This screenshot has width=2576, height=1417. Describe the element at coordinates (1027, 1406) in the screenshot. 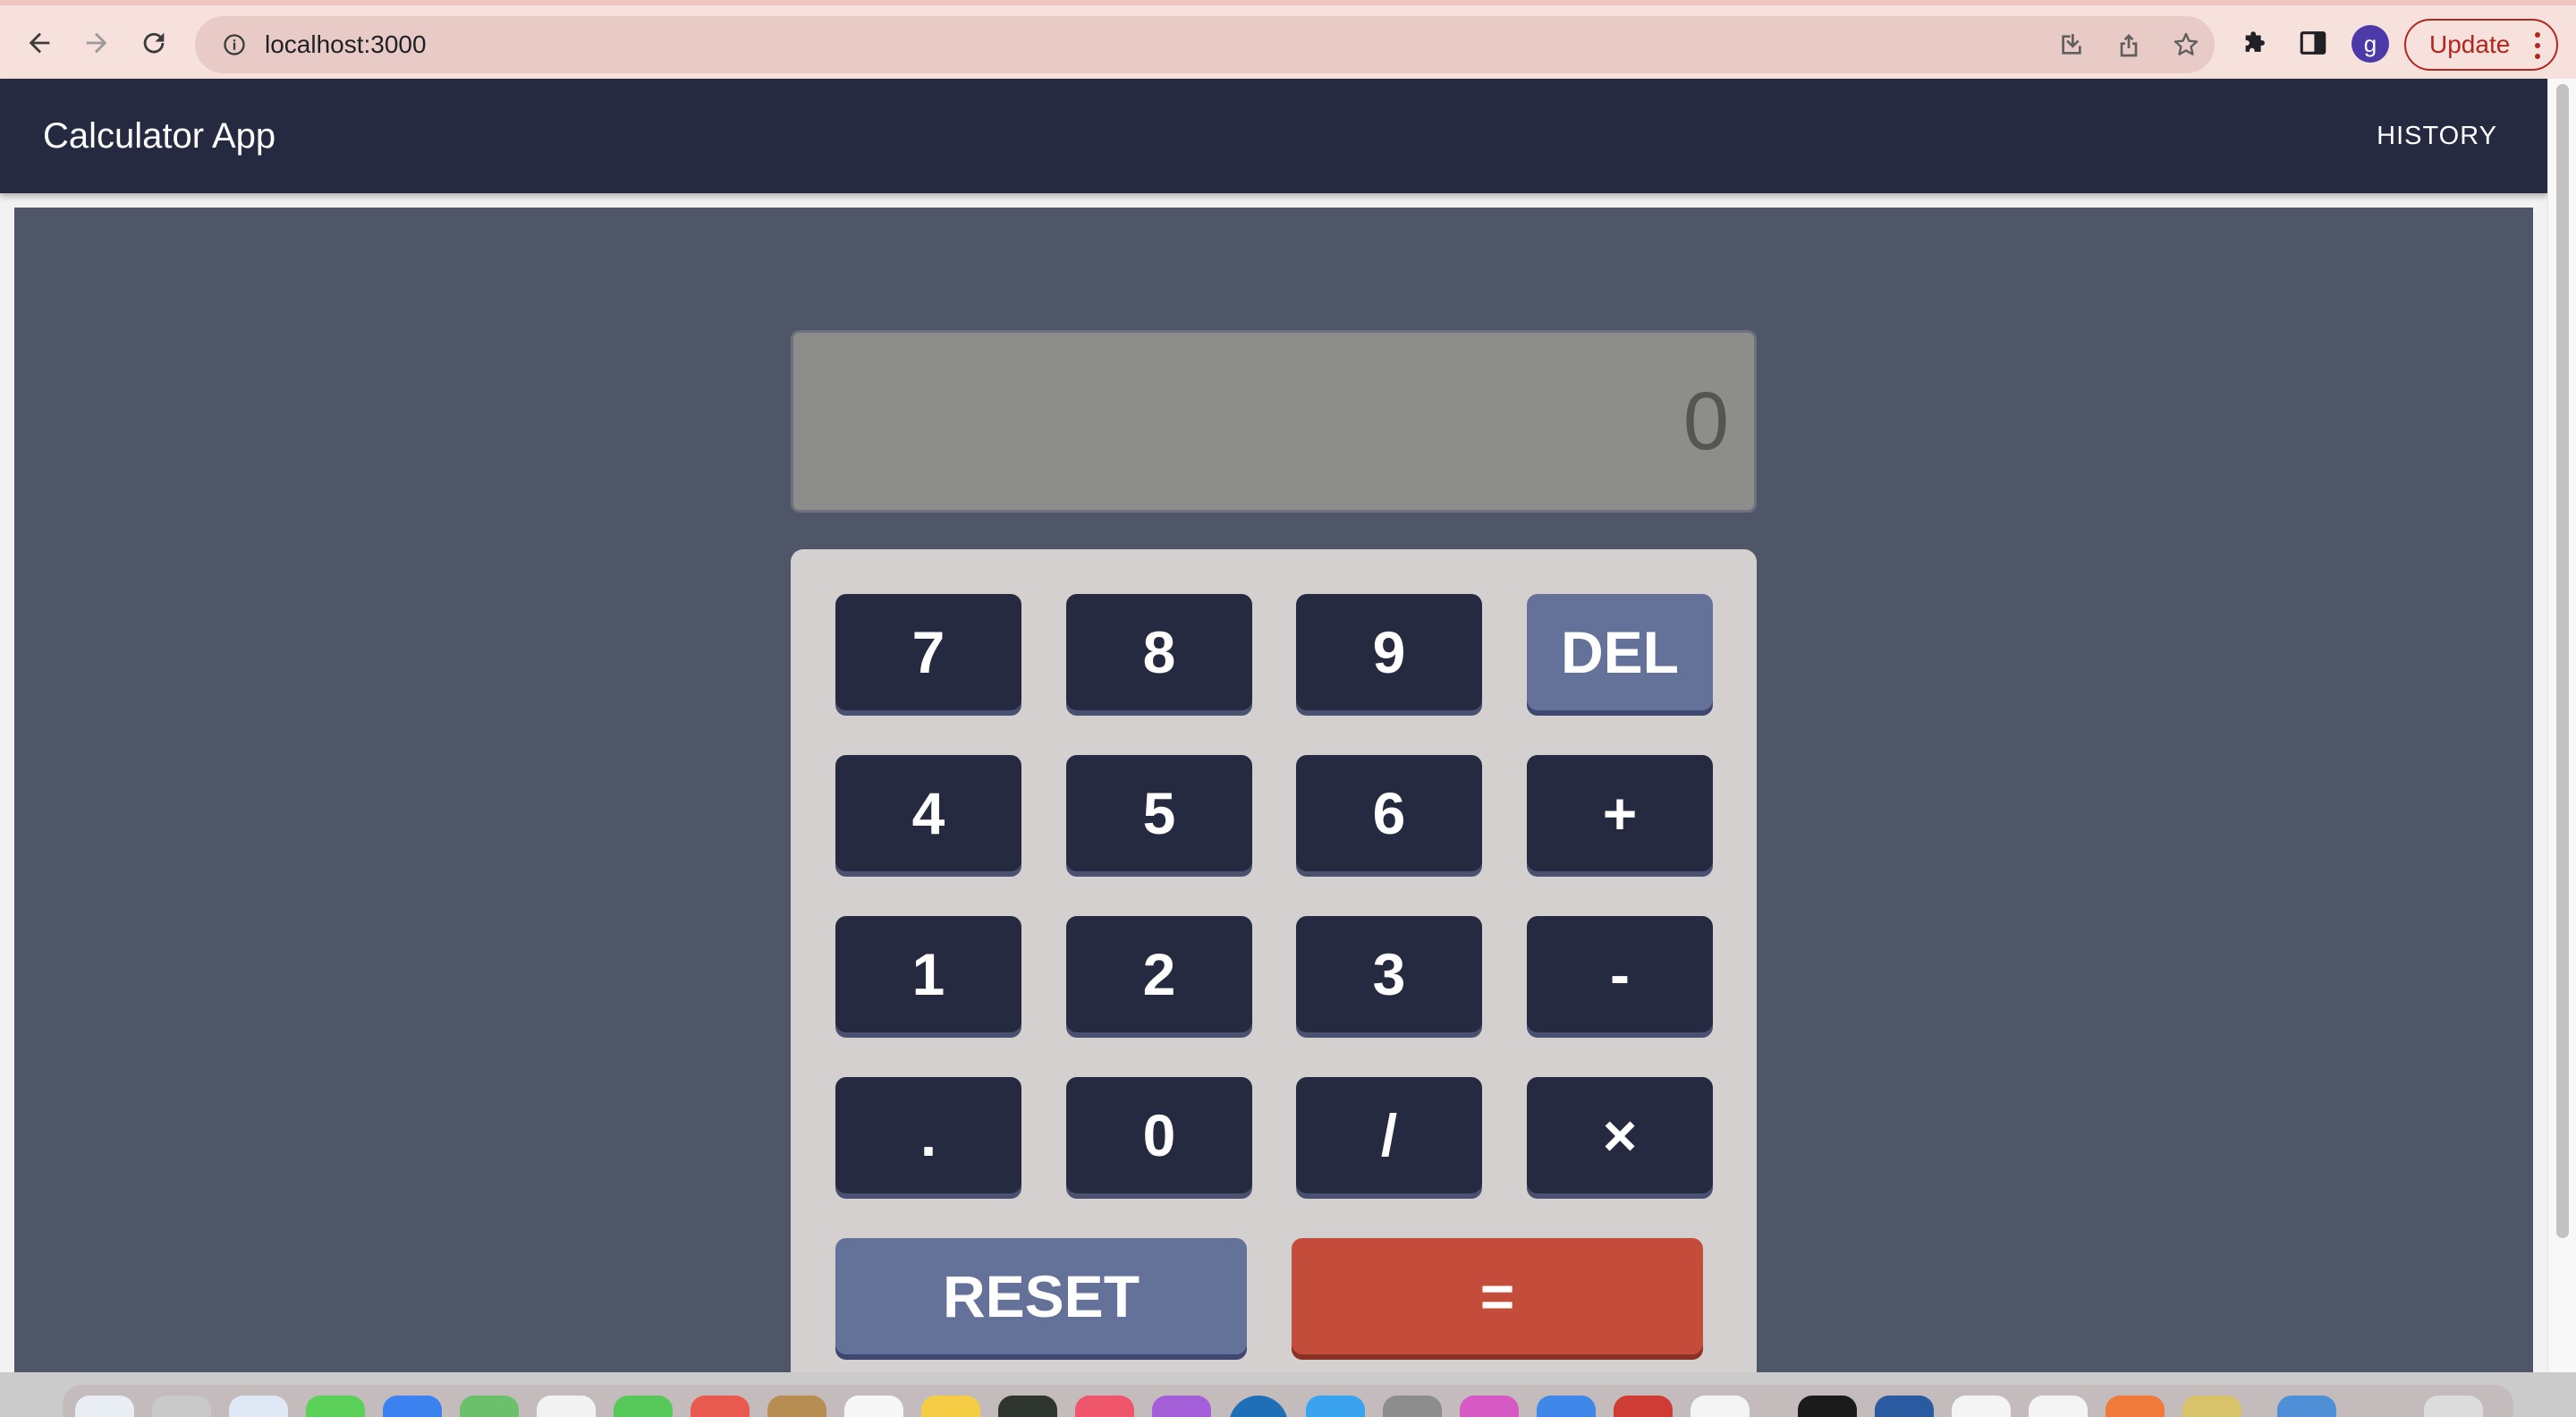

I see `tv-icon` at that location.